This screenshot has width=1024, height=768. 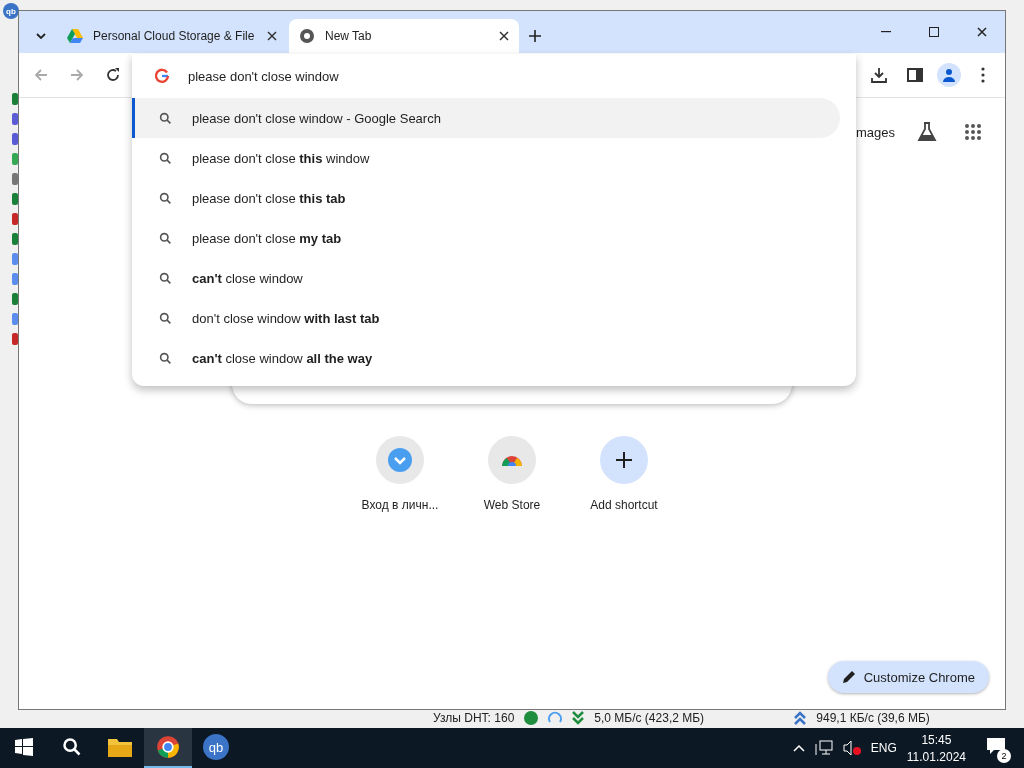 What do you see at coordinates (934, 32) in the screenshot?
I see `maximize-icon` at bounding box center [934, 32].